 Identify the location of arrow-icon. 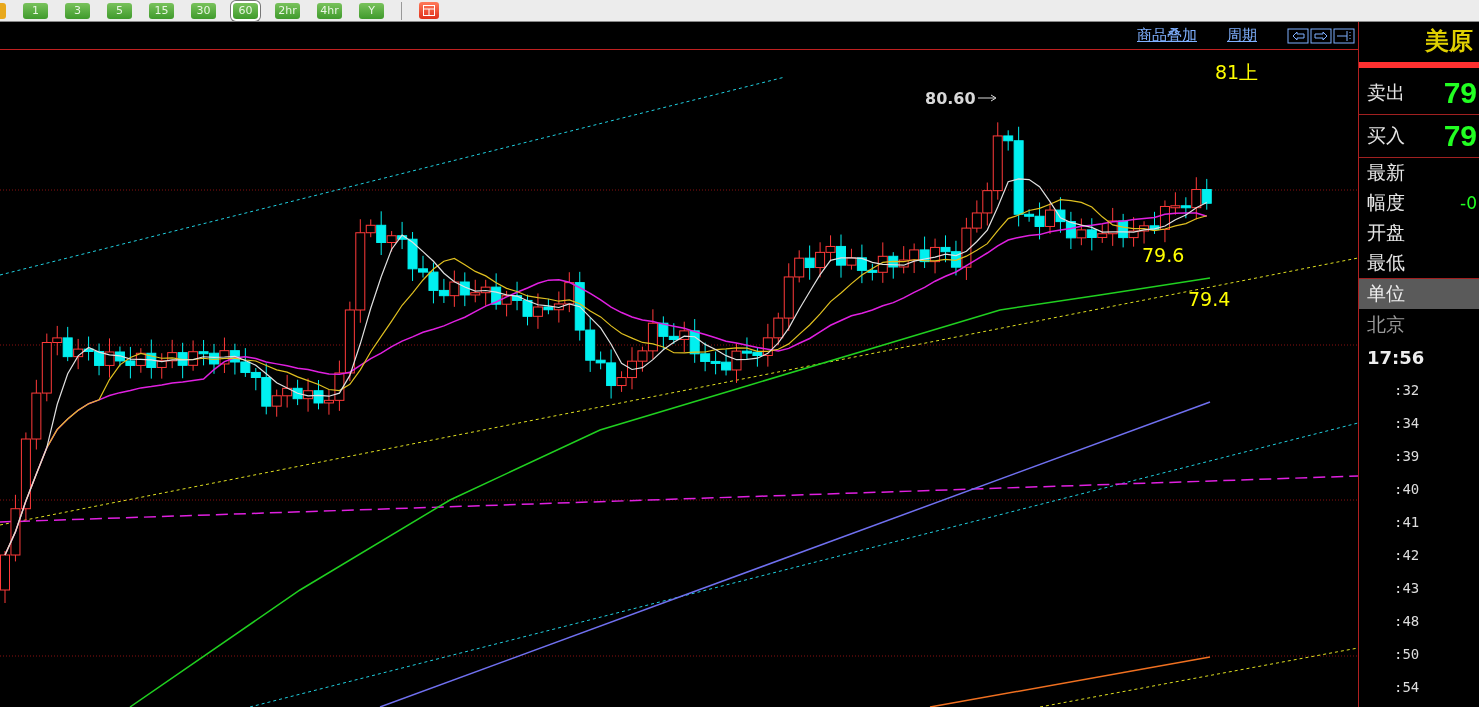
(987, 98).